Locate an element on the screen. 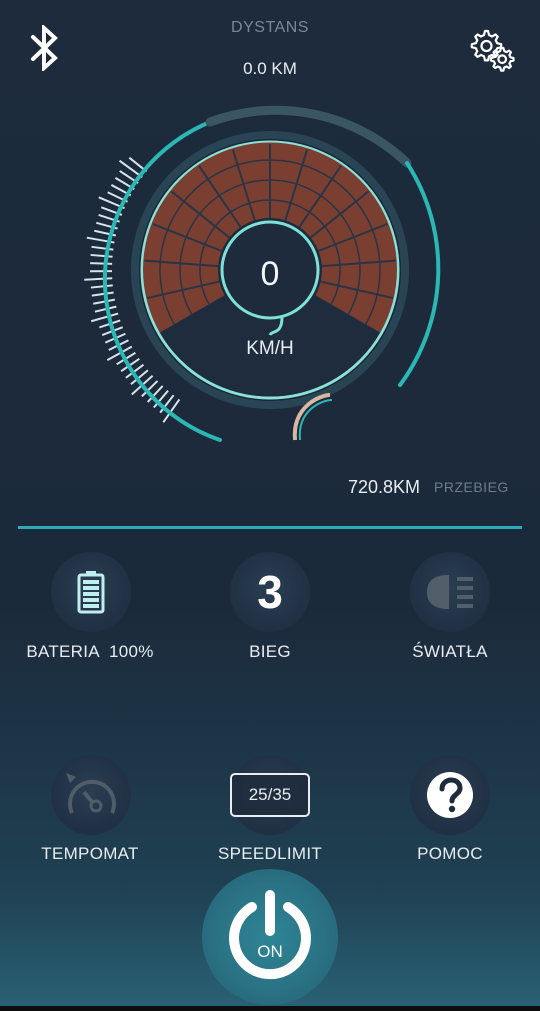  divider is located at coordinates (270, 527).